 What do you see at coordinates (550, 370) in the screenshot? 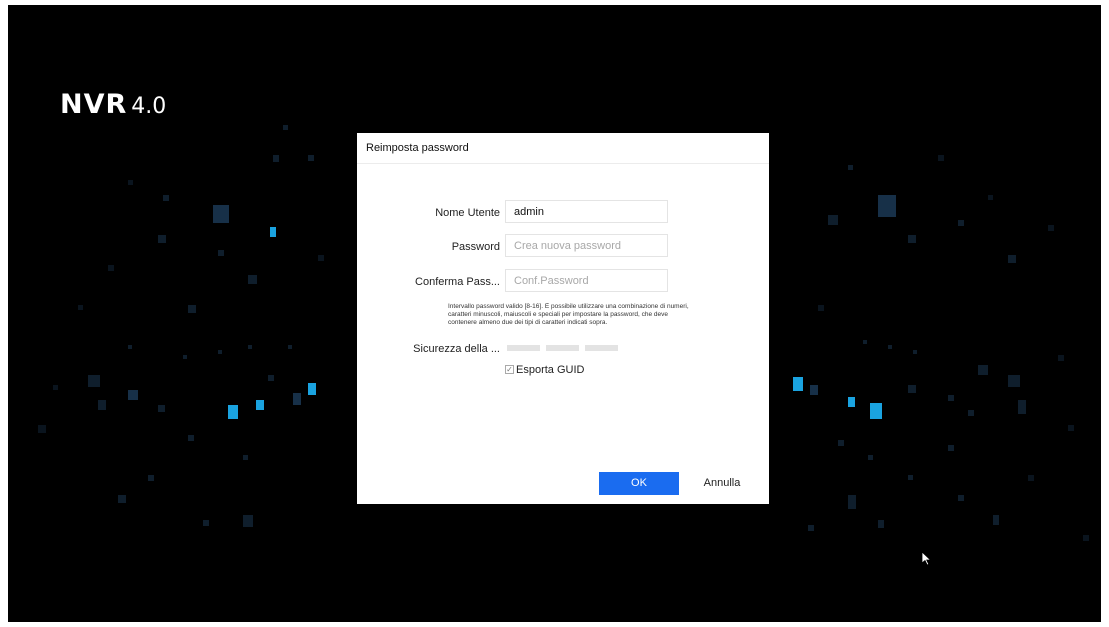
I see `export-guid-label: Esporta GUID` at bounding box center [550, 370].